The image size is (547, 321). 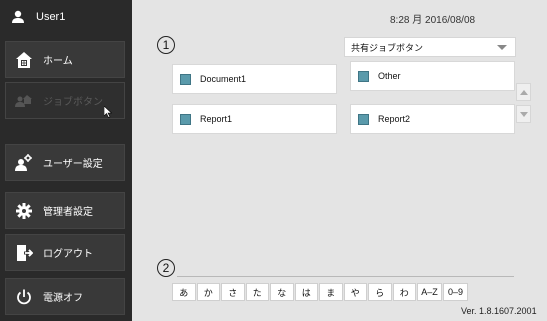 I want to click on sidebar-item-label: ログアウト, so click(x=68, y=254).